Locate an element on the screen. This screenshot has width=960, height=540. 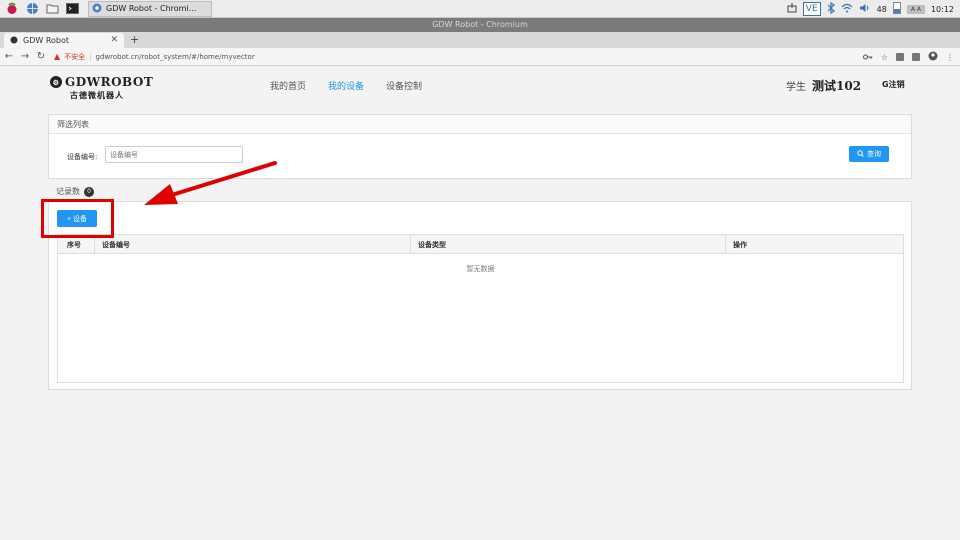
filter-panel: 筛选列表 设备编号: 查询 is located at coordinates (480, 146).